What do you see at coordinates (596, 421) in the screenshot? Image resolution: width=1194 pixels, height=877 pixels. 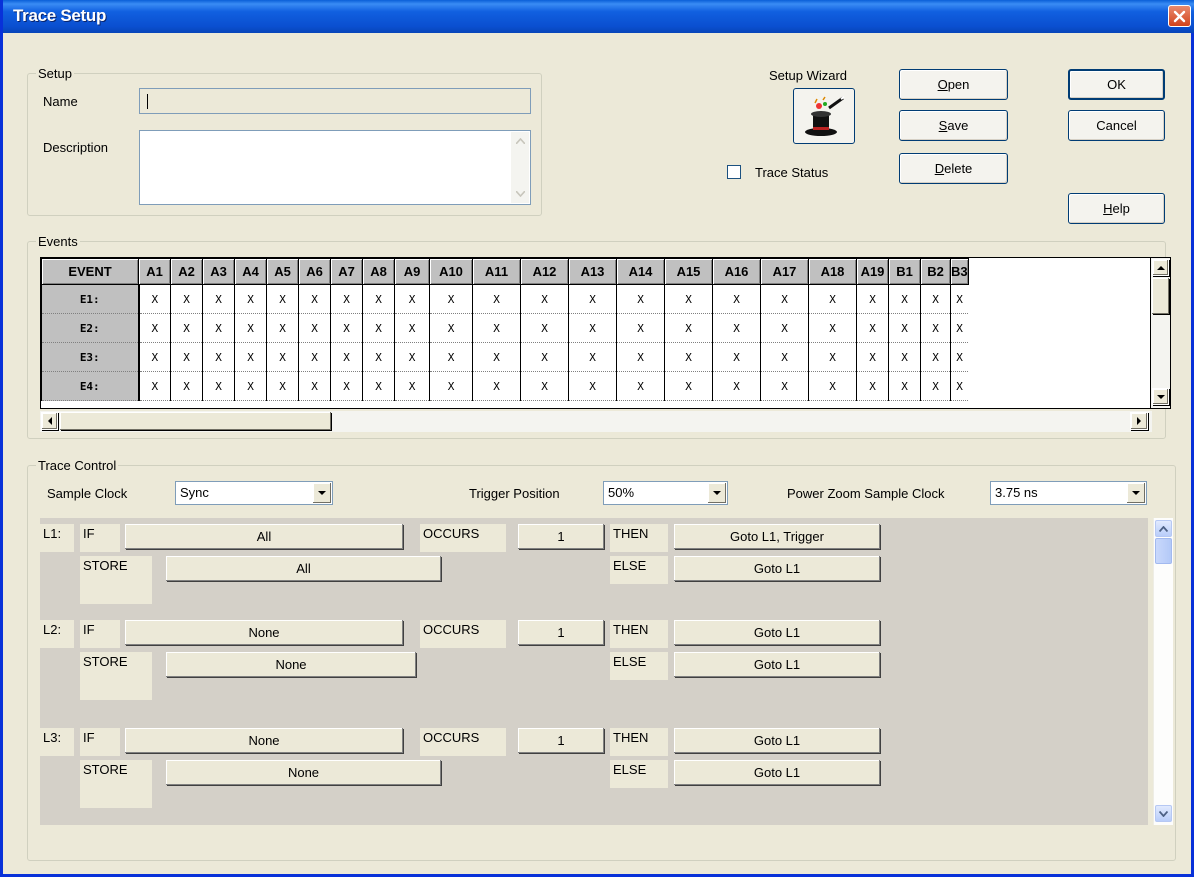 I see `events-horizontal-scrollbar` at bounding box center [596, 421].